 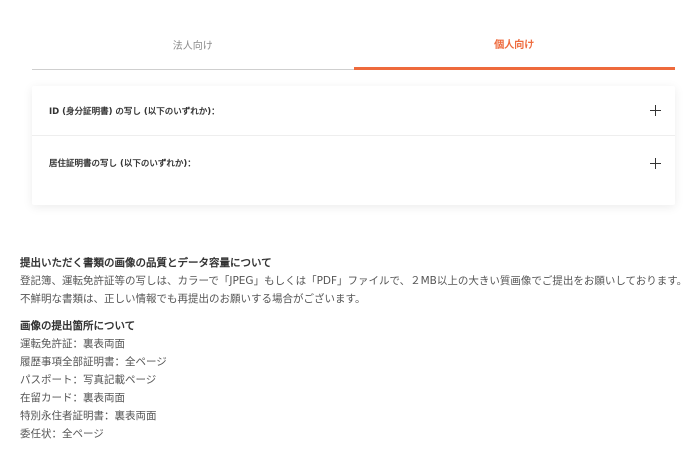 I want to click on tab-individual-label: 個人向け, so click(x=514, y=45).